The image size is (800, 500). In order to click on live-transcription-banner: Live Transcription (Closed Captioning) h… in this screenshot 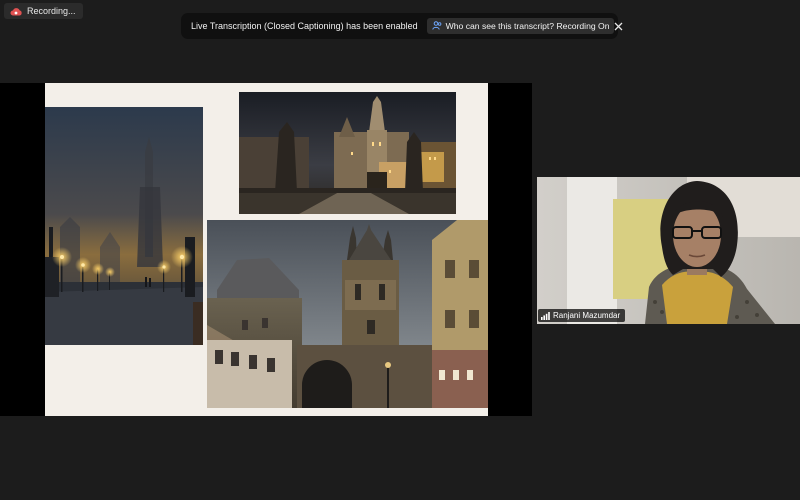, I will do `click(402, 26)`.